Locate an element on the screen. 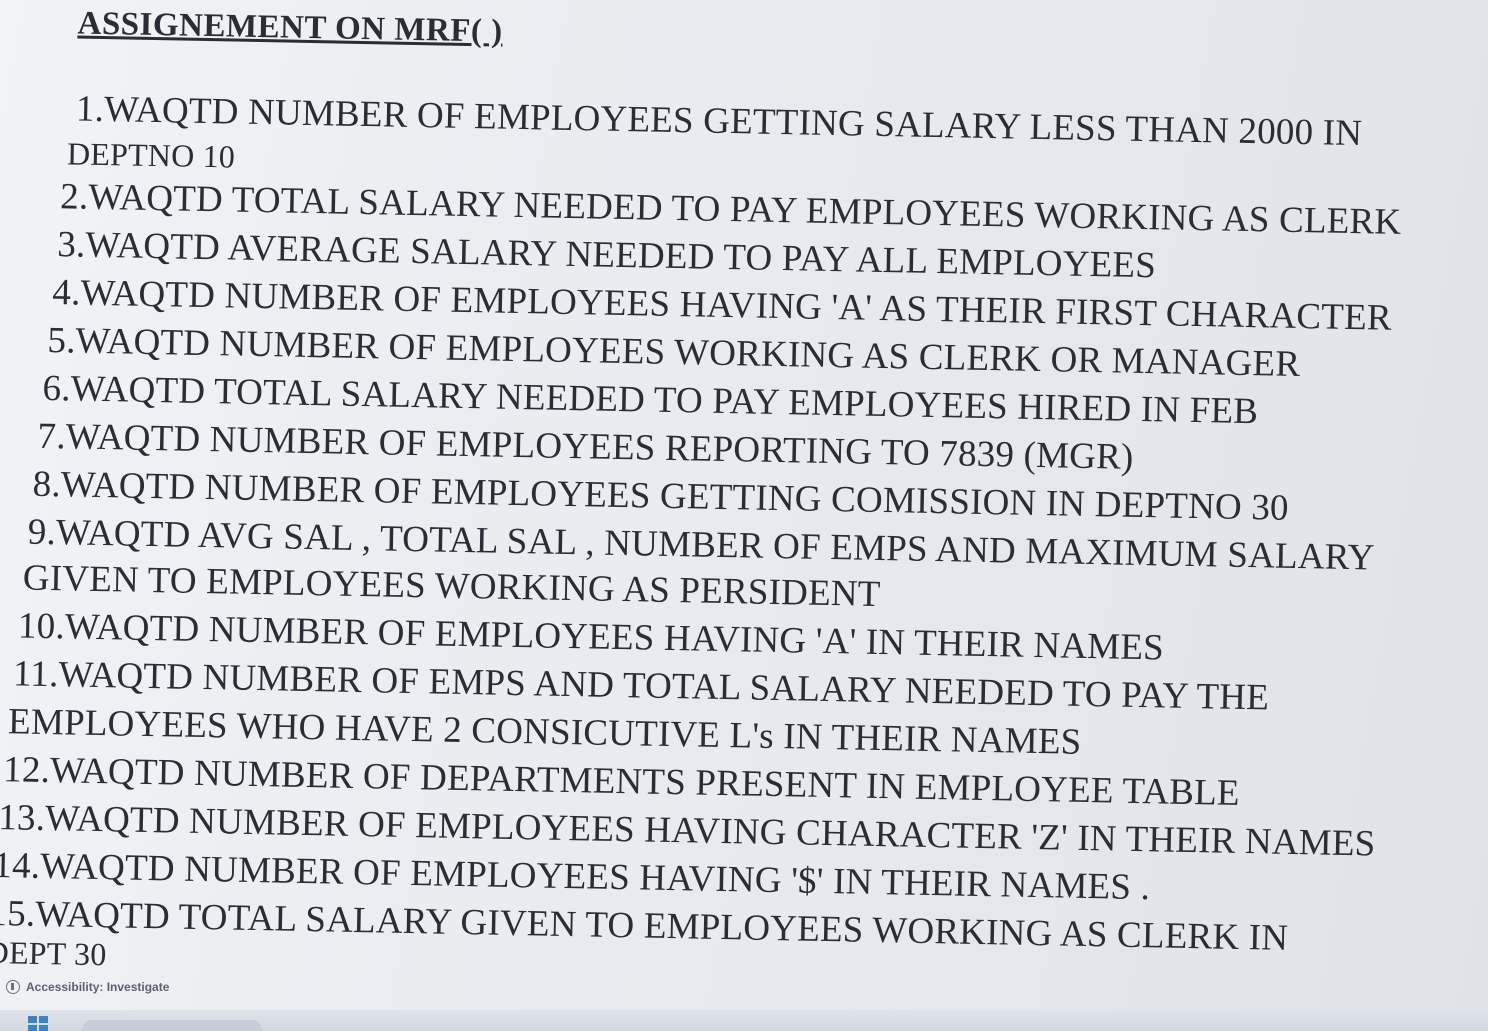  taskbar-search is located at coordinates (172, 1025).